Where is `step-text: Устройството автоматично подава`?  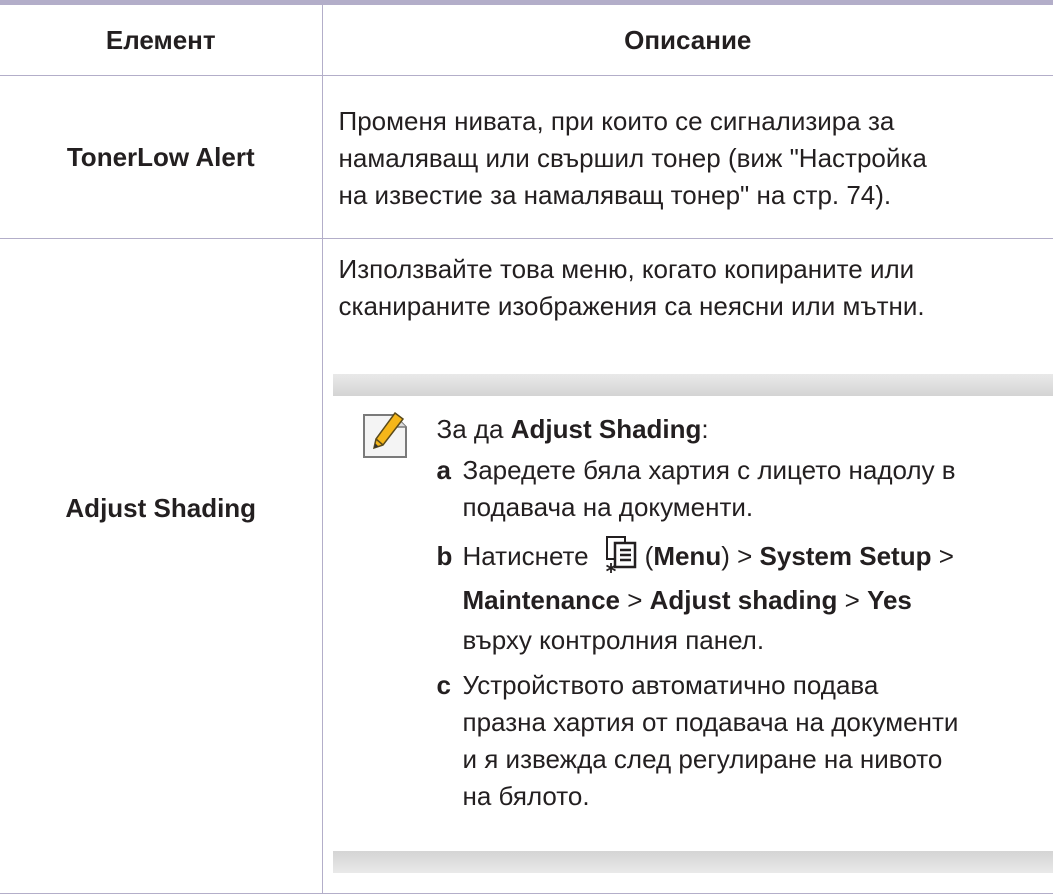
step-text: Устройството автоматично подава is located at coordinates (758, 685).